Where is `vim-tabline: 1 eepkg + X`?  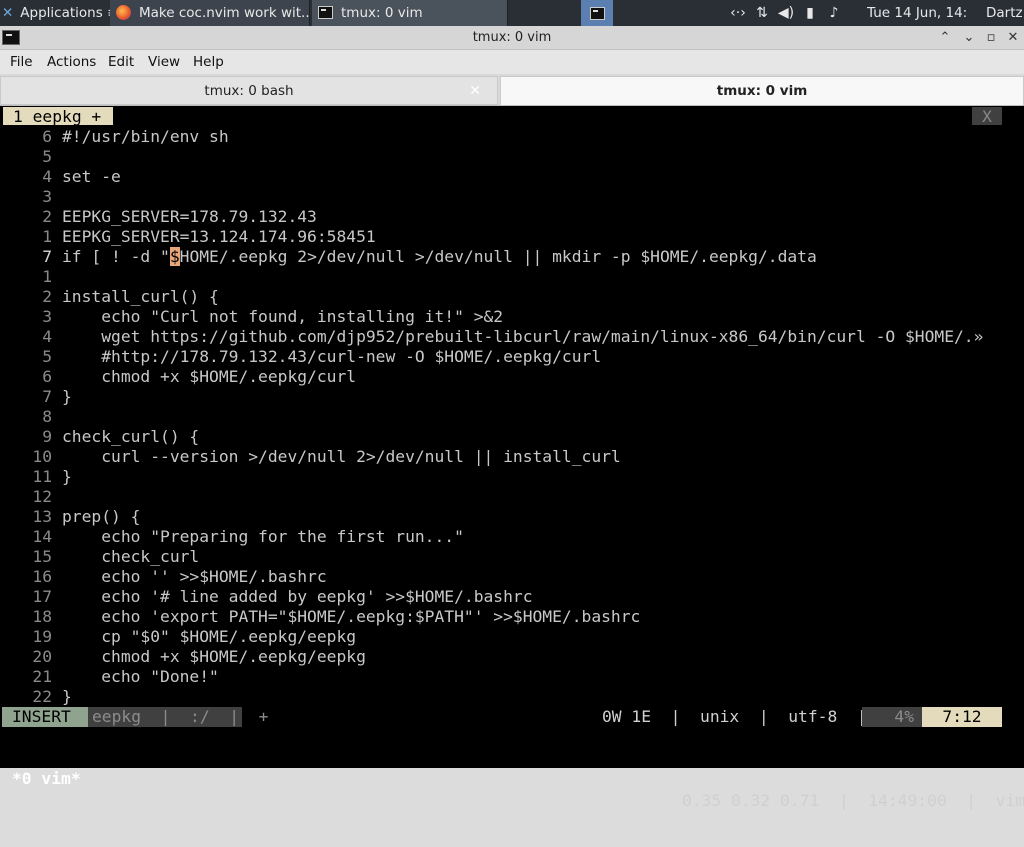
vim-tabline: 1 eepkg + X is located at coordinates (512, 116).